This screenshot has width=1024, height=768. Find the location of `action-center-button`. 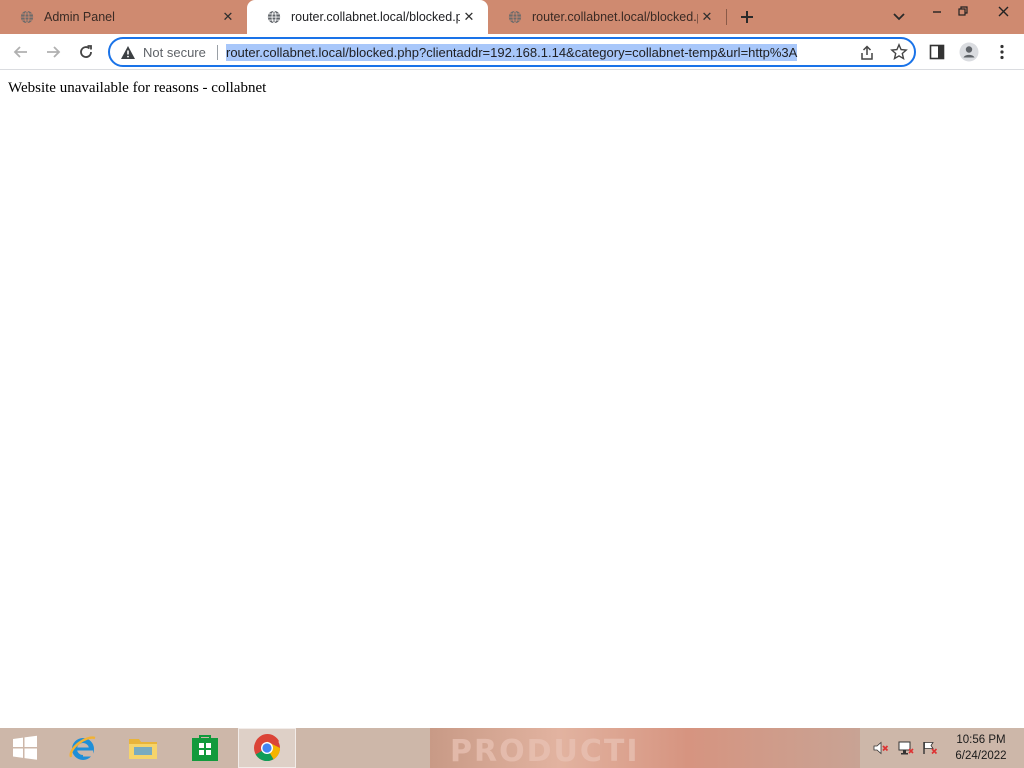

action-center-button is located at coordinates (930, 748).